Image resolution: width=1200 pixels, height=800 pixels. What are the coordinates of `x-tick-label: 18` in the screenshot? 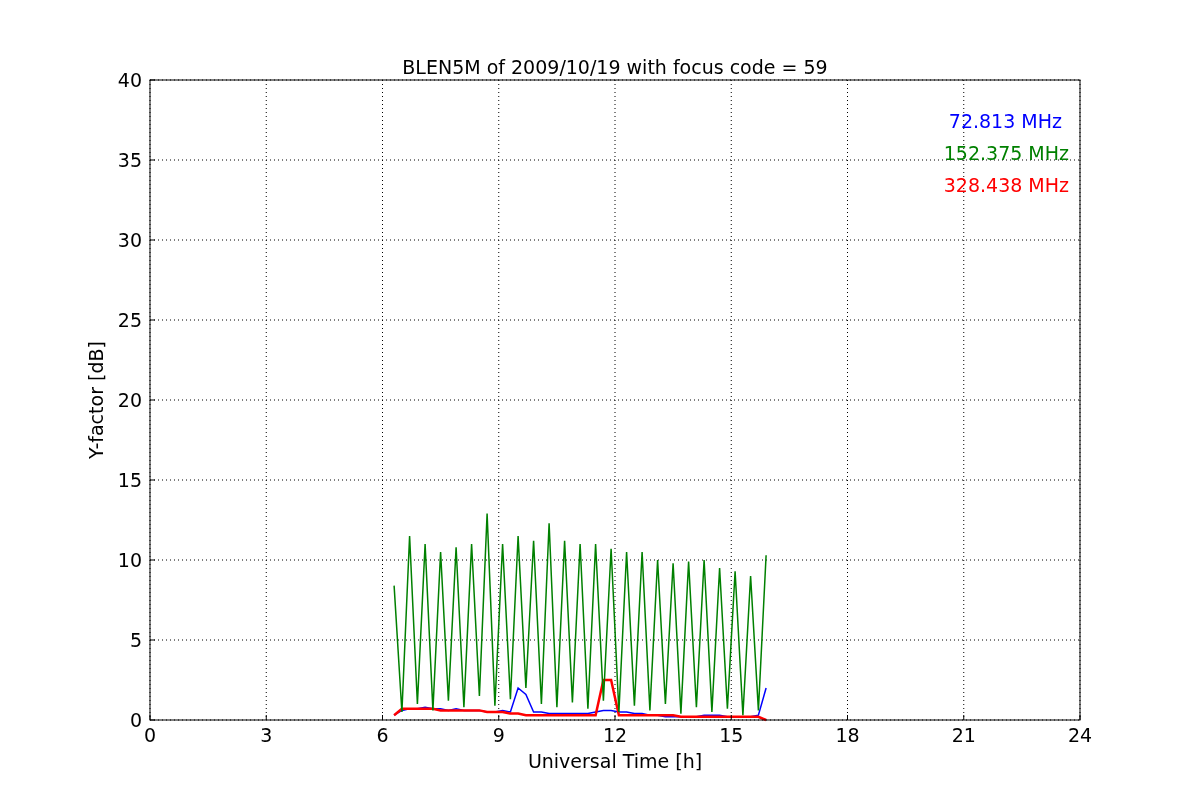 It's located at (847, 735).